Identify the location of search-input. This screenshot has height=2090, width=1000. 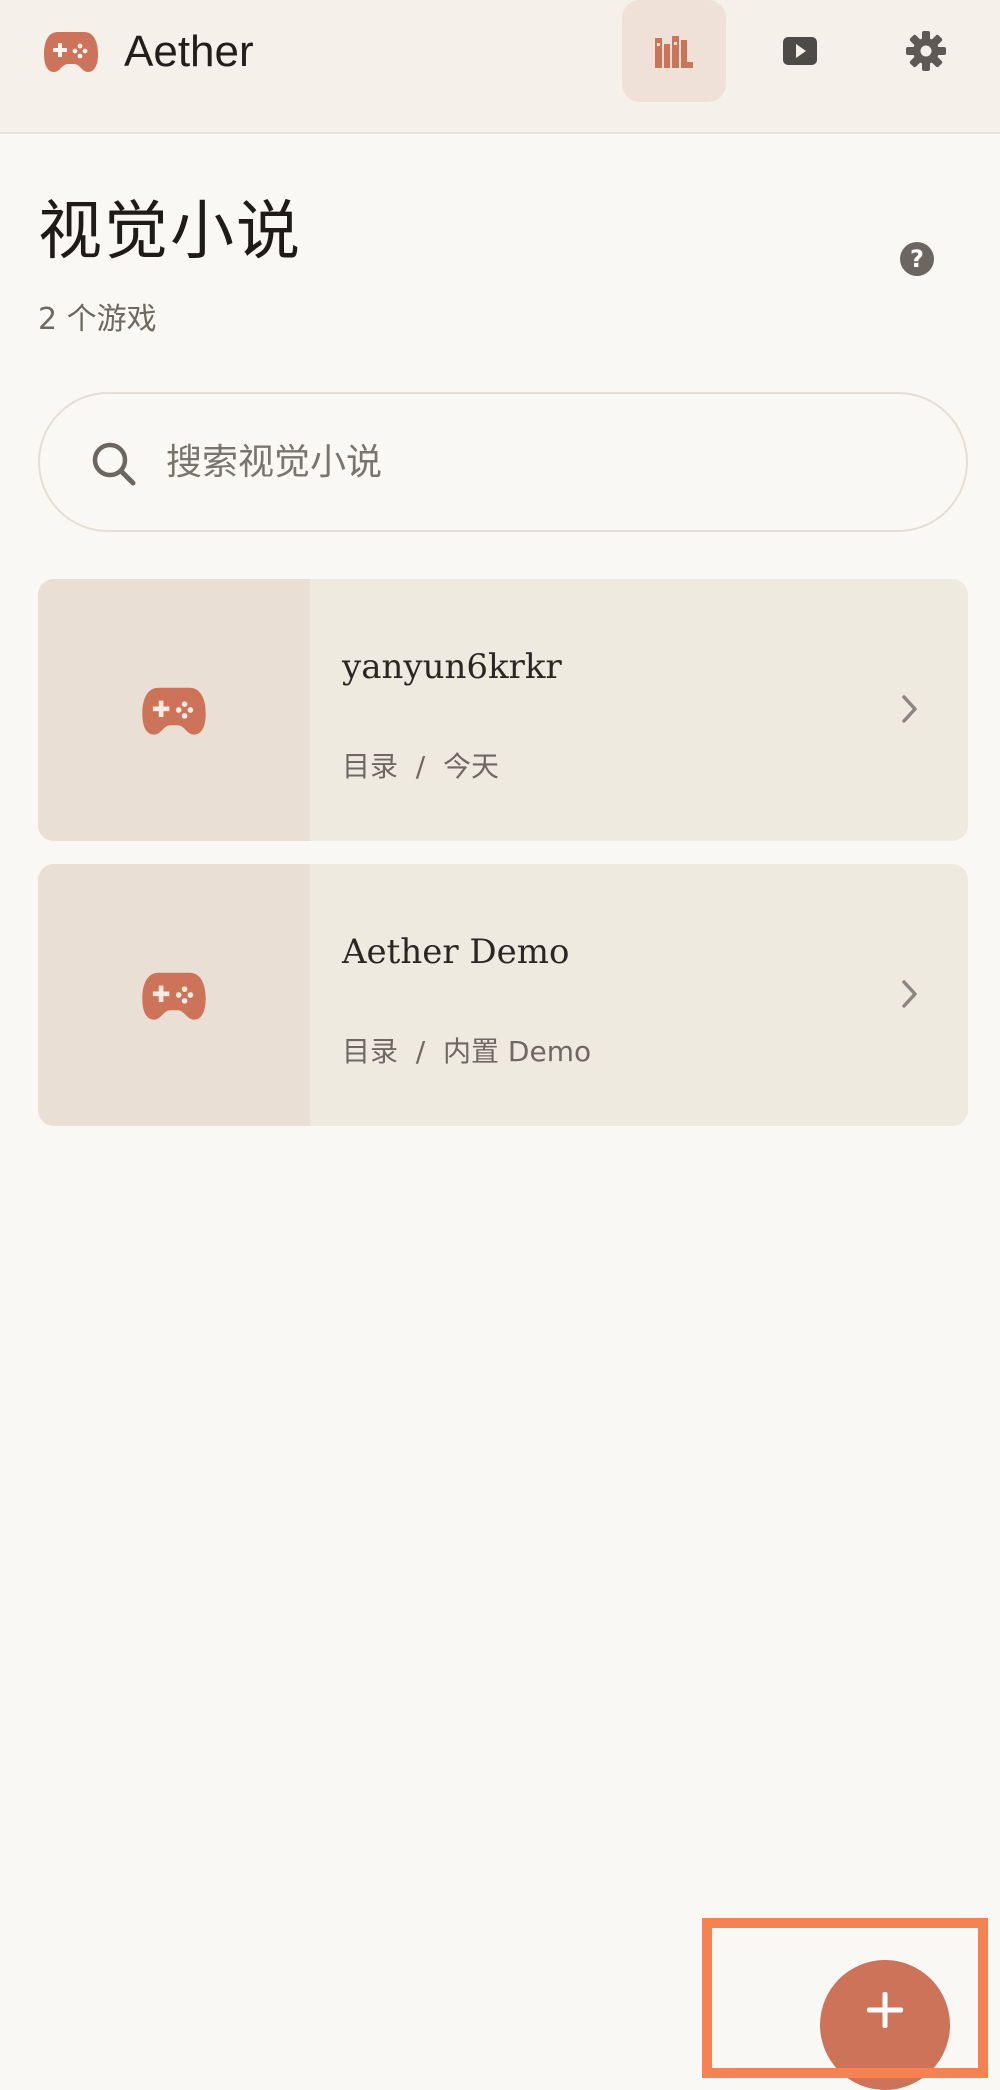
(546, 462).